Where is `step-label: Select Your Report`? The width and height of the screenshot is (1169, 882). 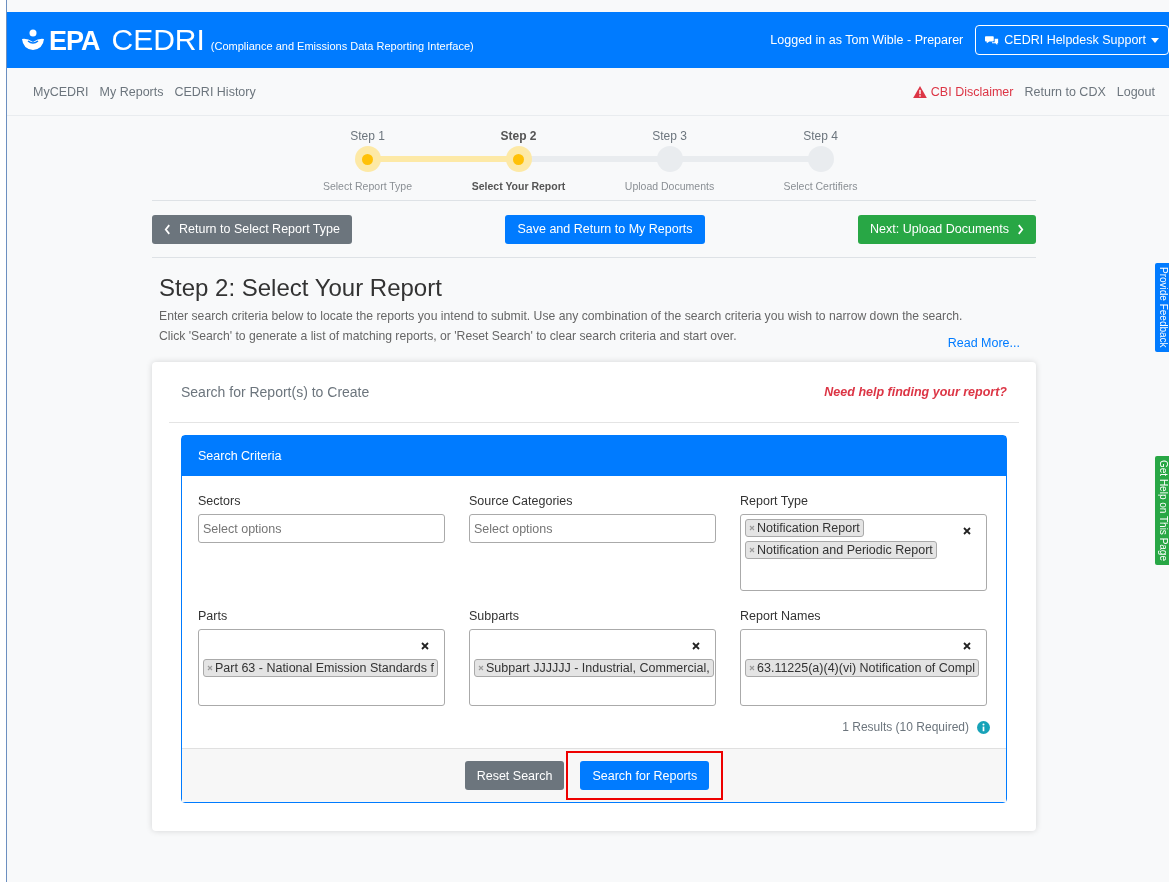
step-label: Select Your Report is located at coordinates (518, 186).